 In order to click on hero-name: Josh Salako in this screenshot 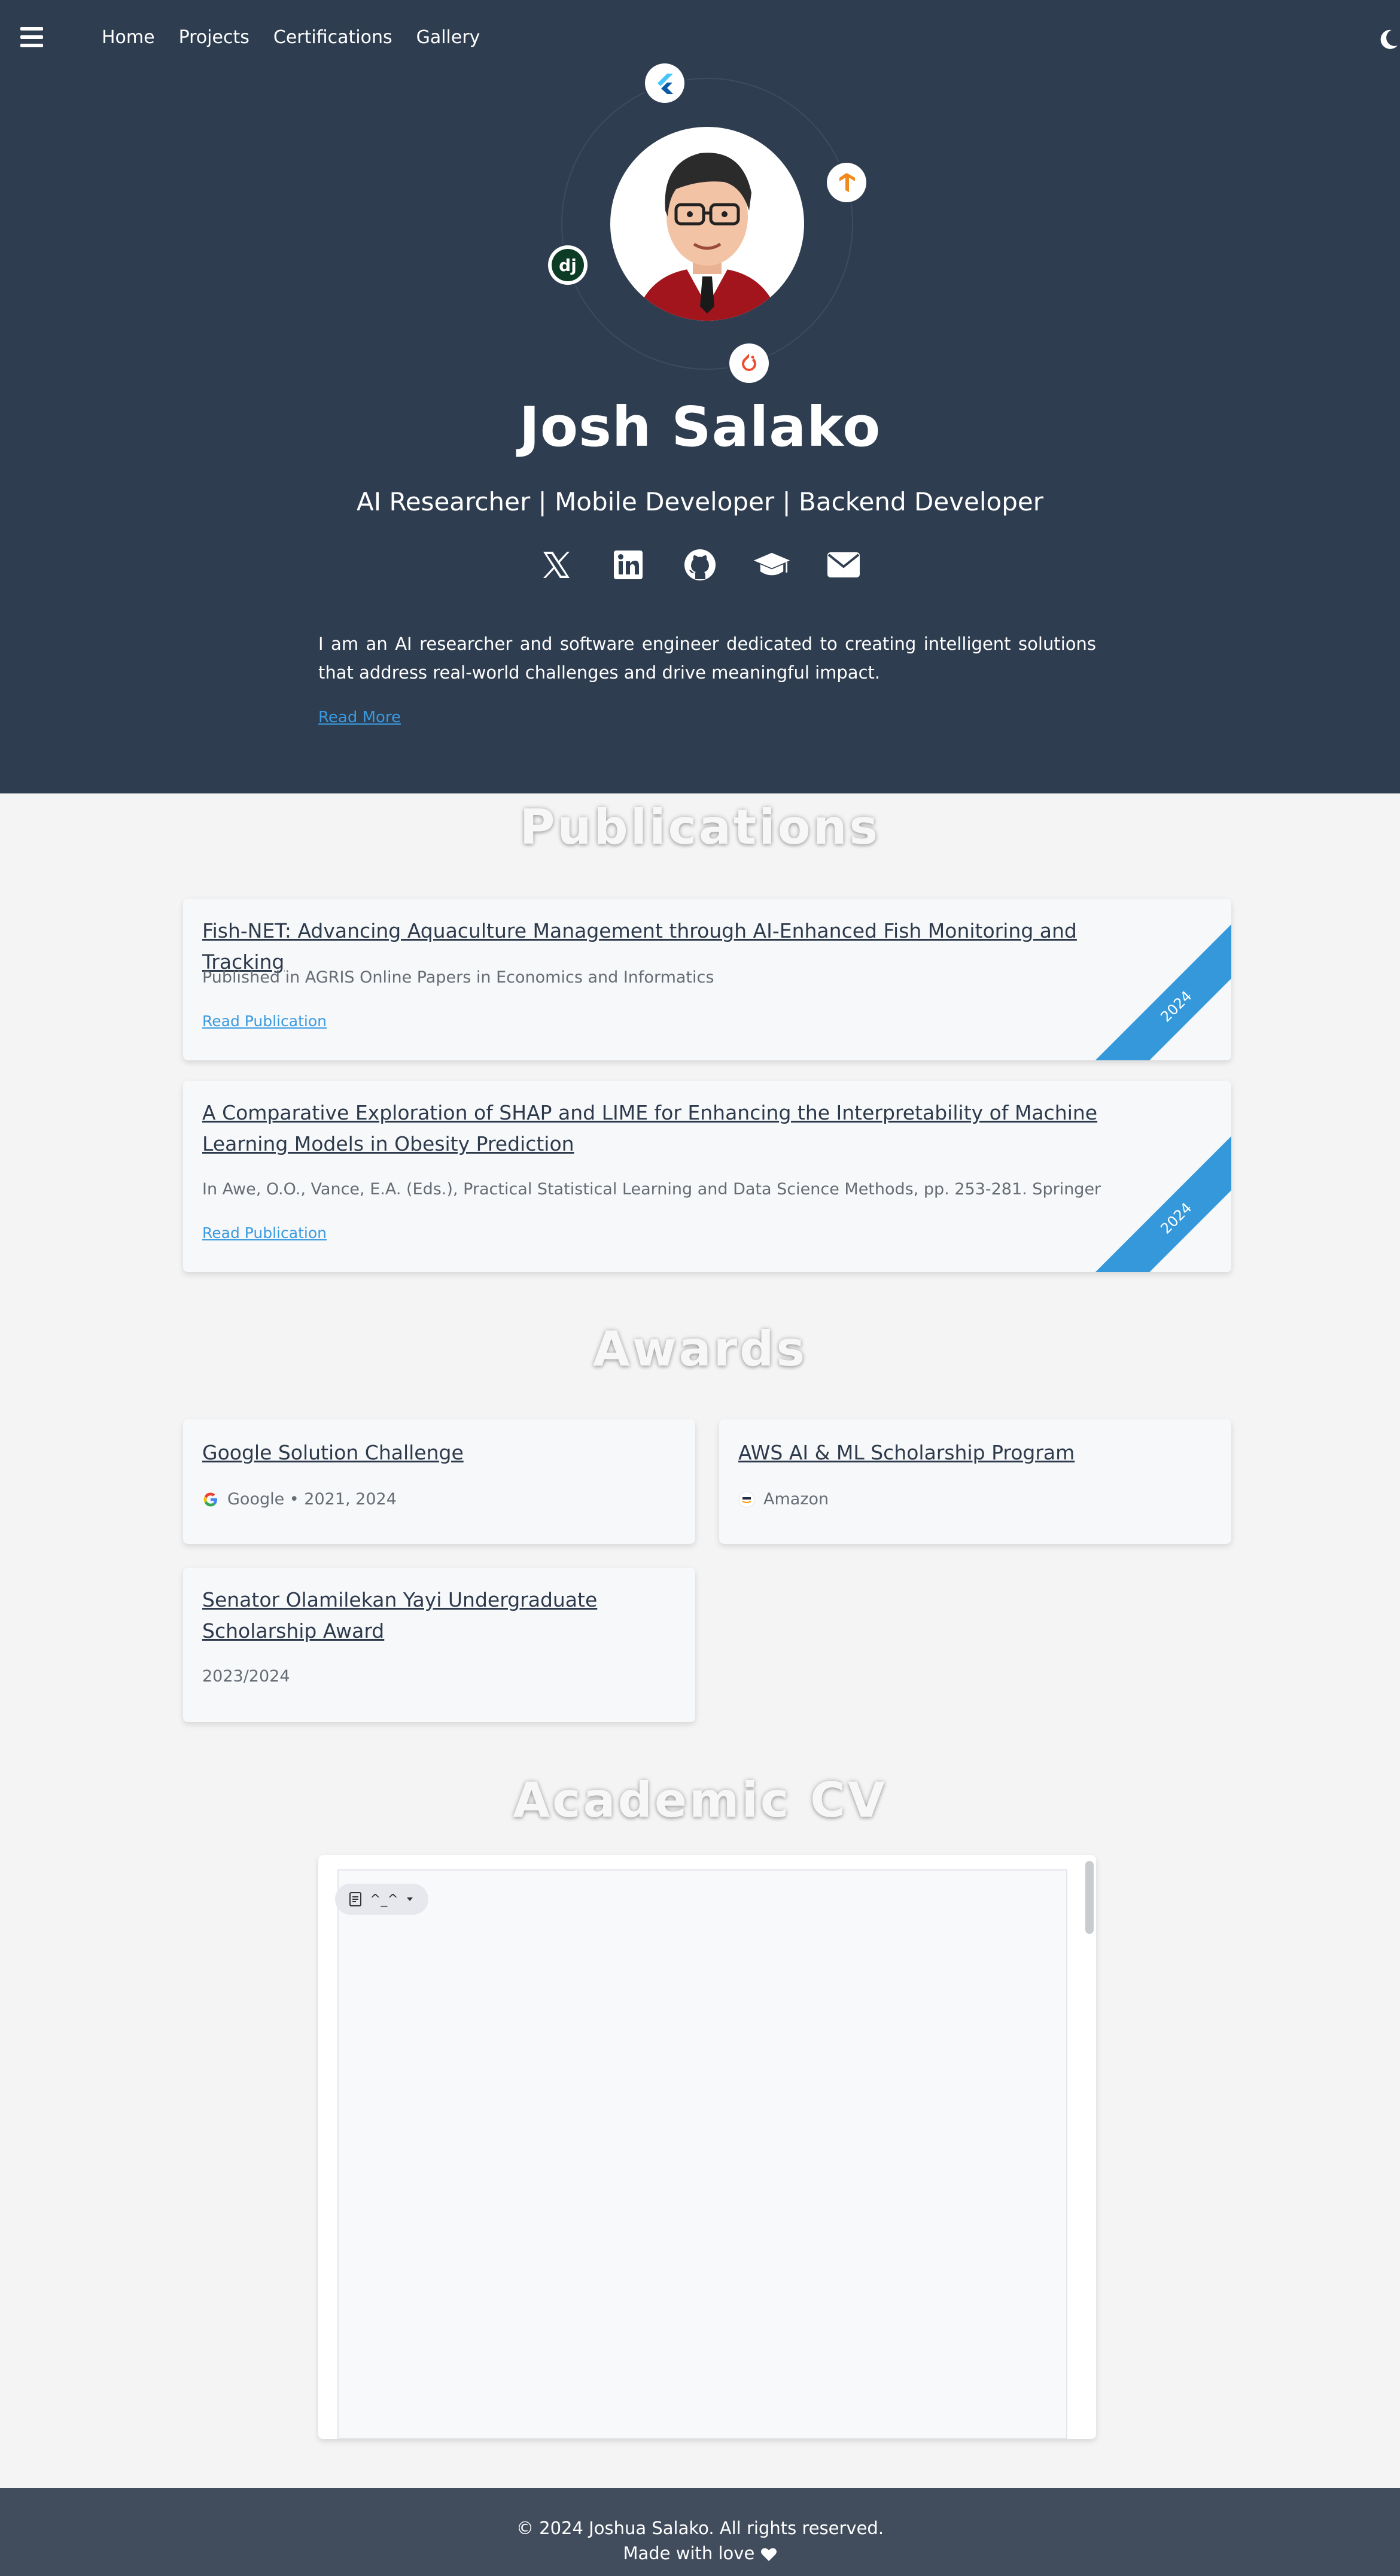, I will do `click(700, 427)`.